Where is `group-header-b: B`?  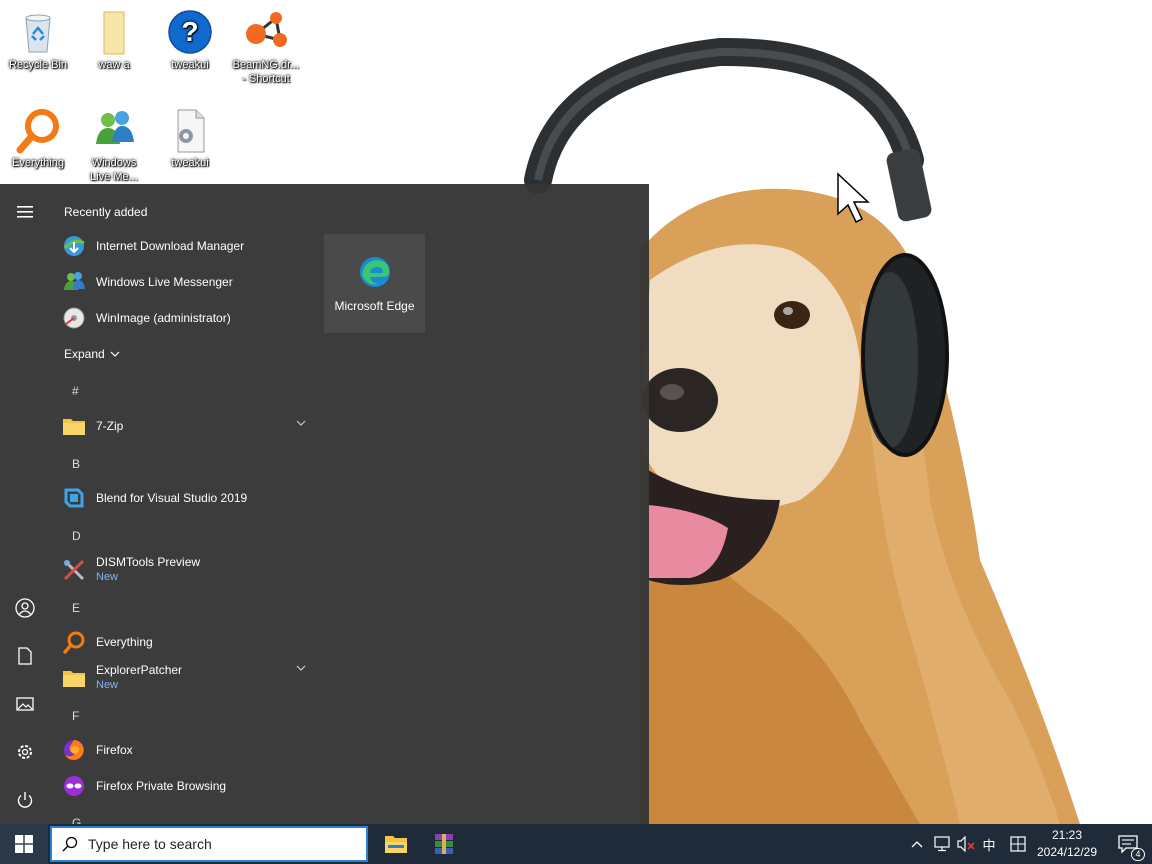 group-header-b: B is located at coordinates (76, 464).